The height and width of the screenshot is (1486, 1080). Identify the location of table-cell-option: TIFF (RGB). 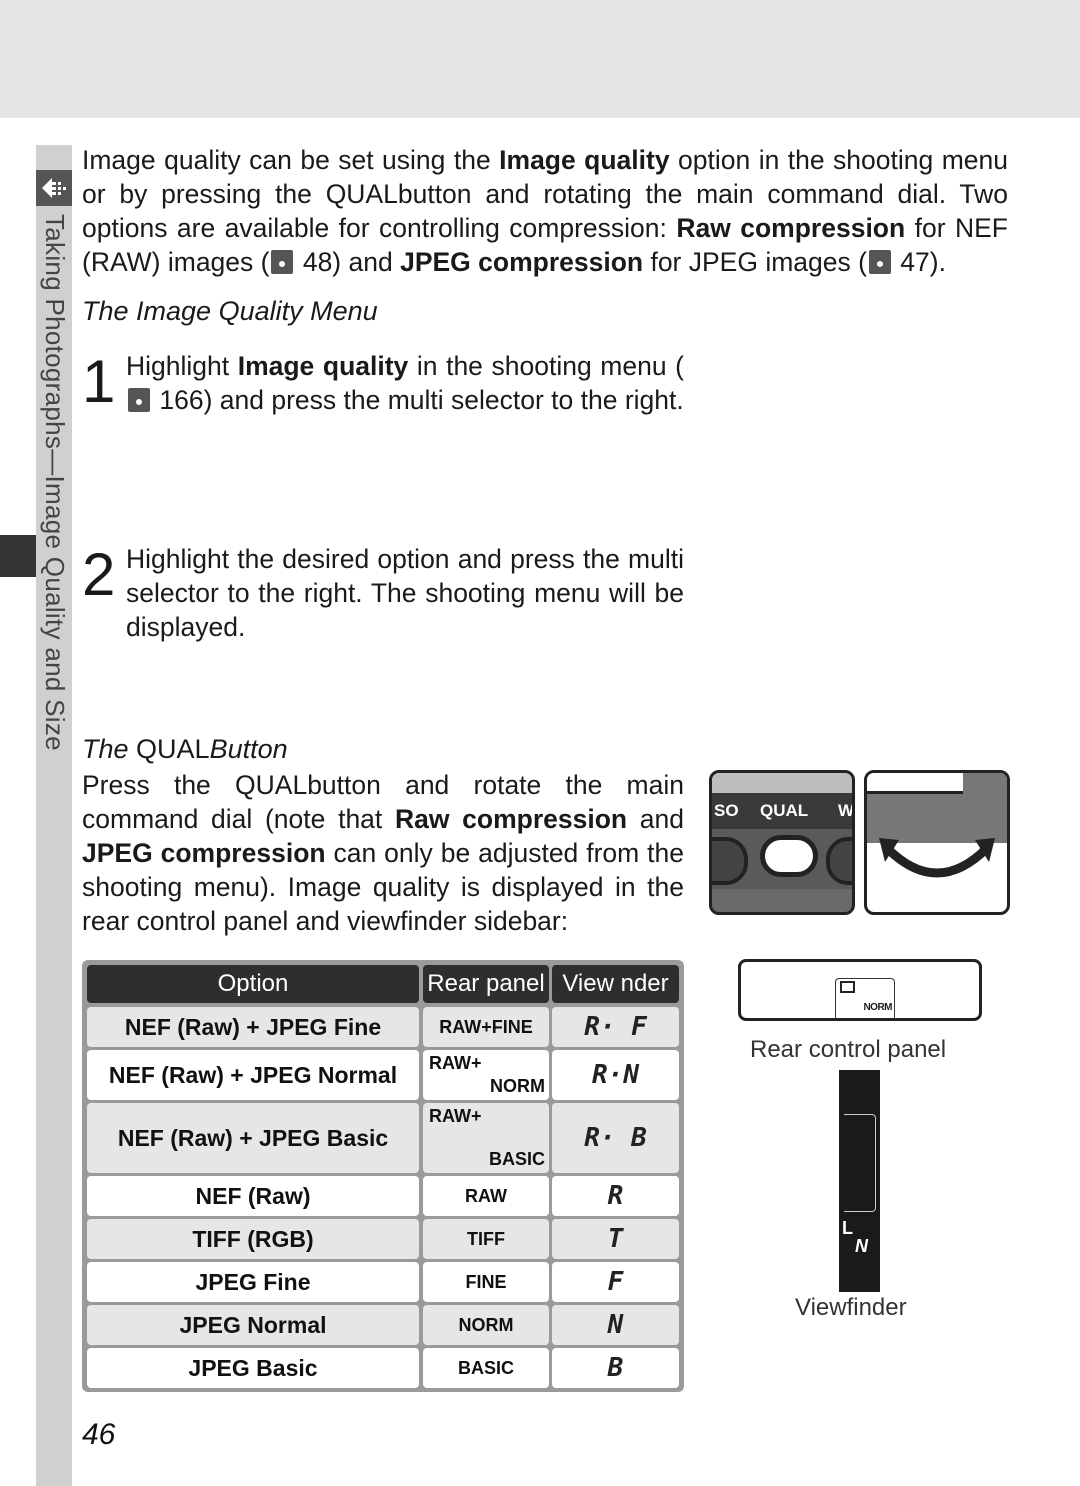
(253, 1239).